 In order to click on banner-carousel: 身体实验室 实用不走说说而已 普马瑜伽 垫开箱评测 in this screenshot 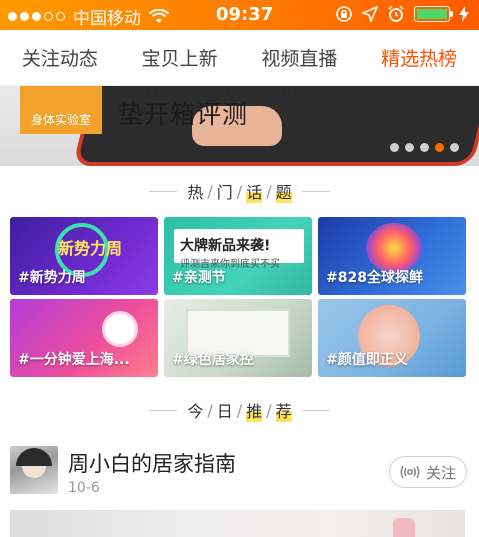, I will do `click(239, 126)`.